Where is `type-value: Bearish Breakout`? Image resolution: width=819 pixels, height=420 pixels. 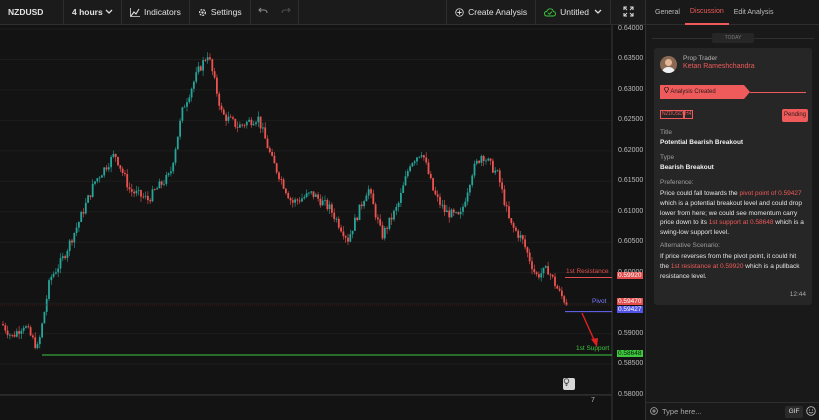
type-value: Bearish Breakout is located at coordinates (687, 167).